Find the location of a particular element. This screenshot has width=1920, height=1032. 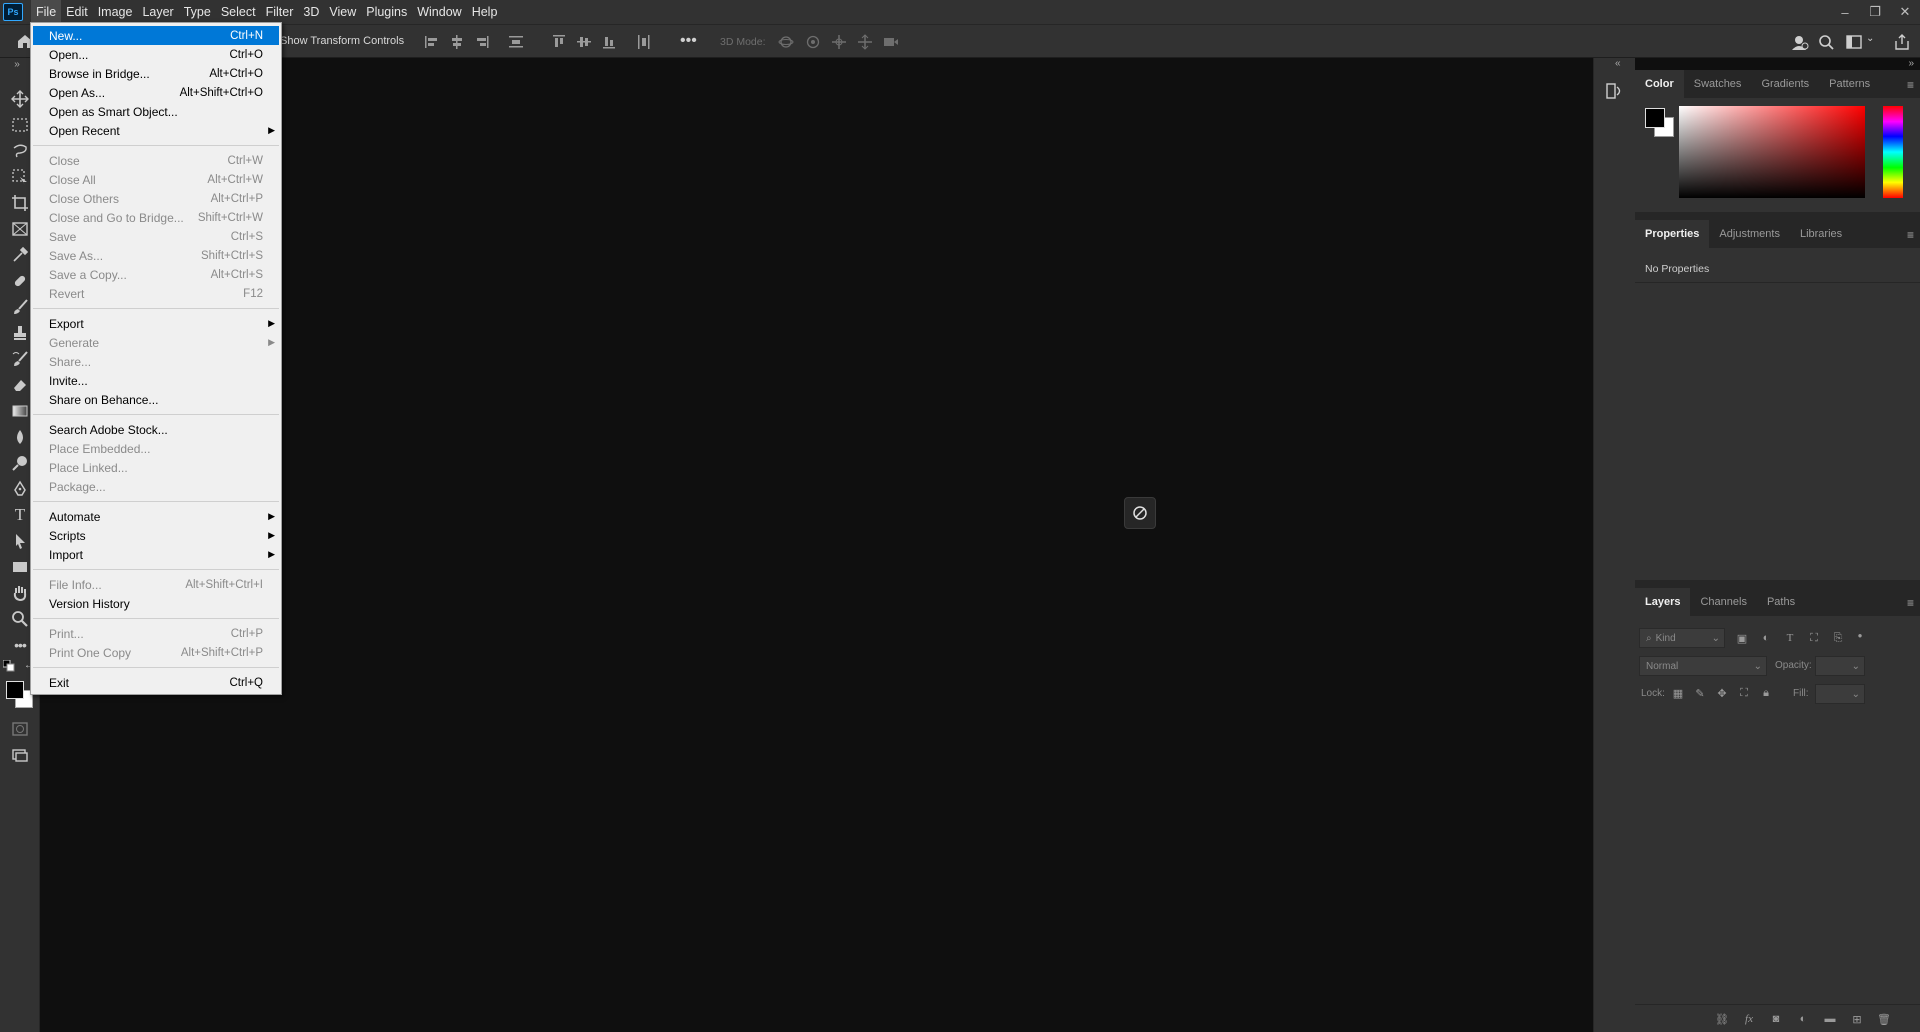

tab-patterns: Patterns is located at coordinates (1849, 84).